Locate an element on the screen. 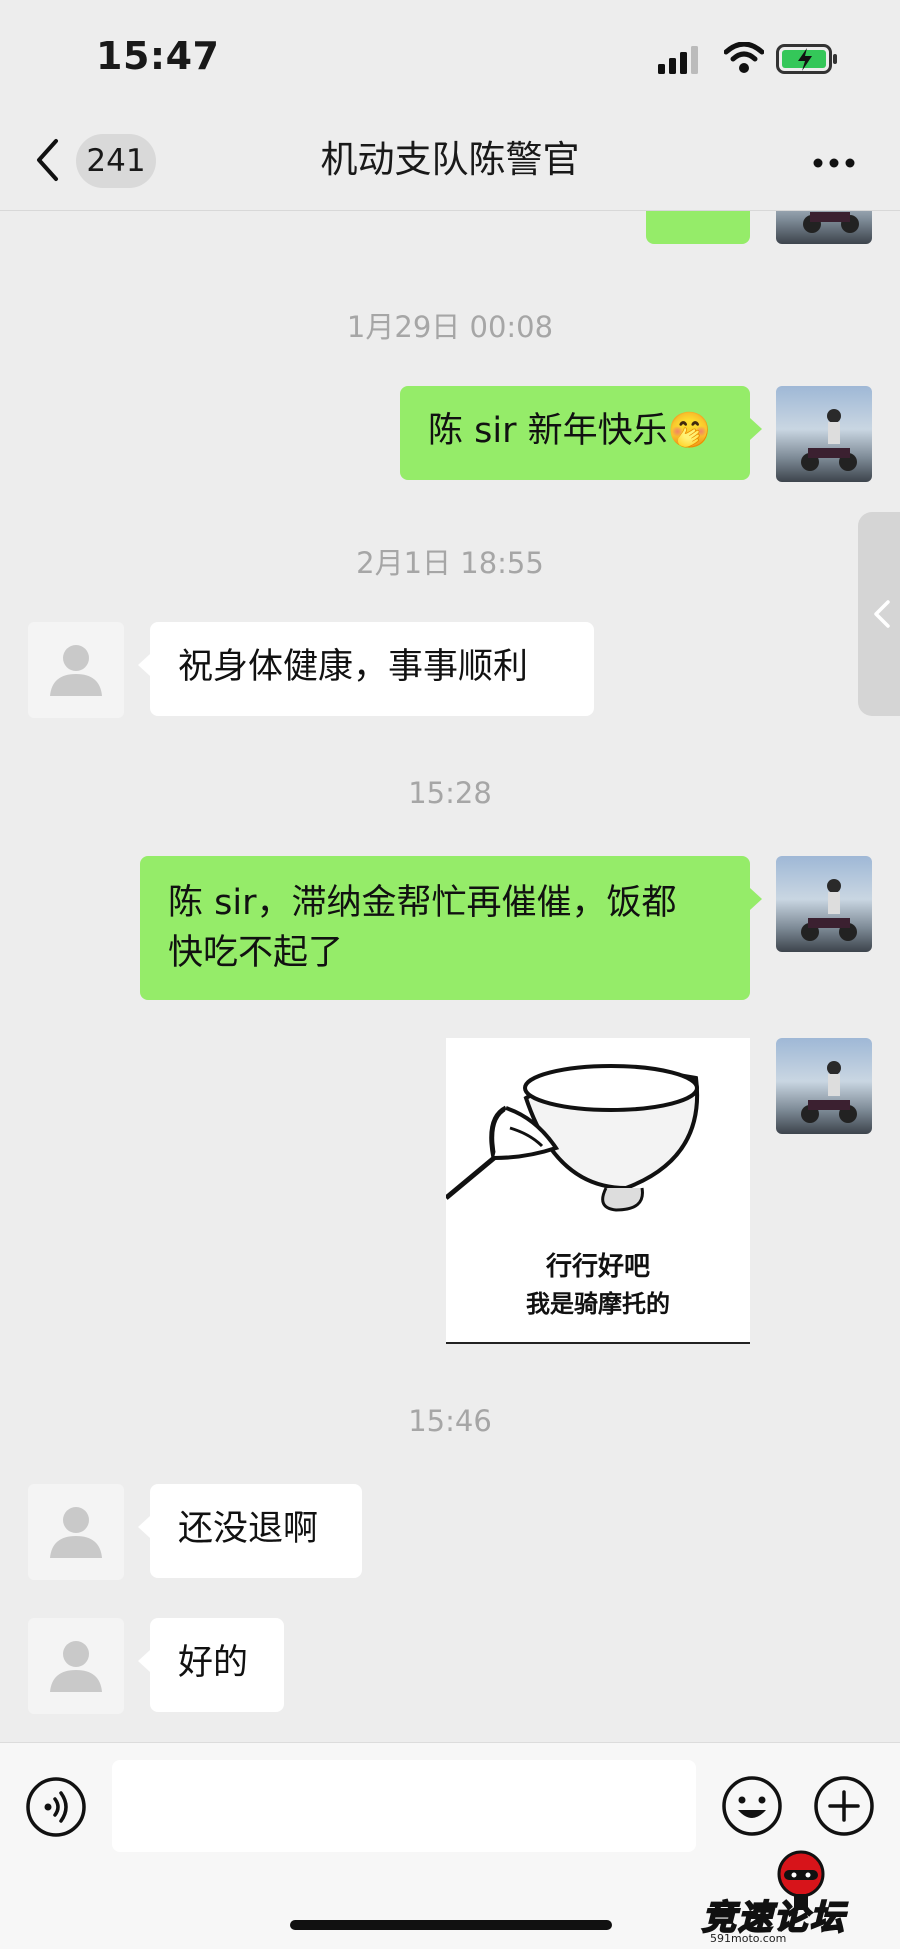  back-icon is located at coordinates (47, 162).